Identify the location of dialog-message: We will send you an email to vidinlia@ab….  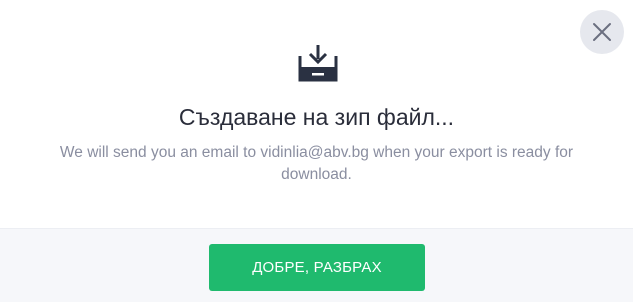
(316, 163).